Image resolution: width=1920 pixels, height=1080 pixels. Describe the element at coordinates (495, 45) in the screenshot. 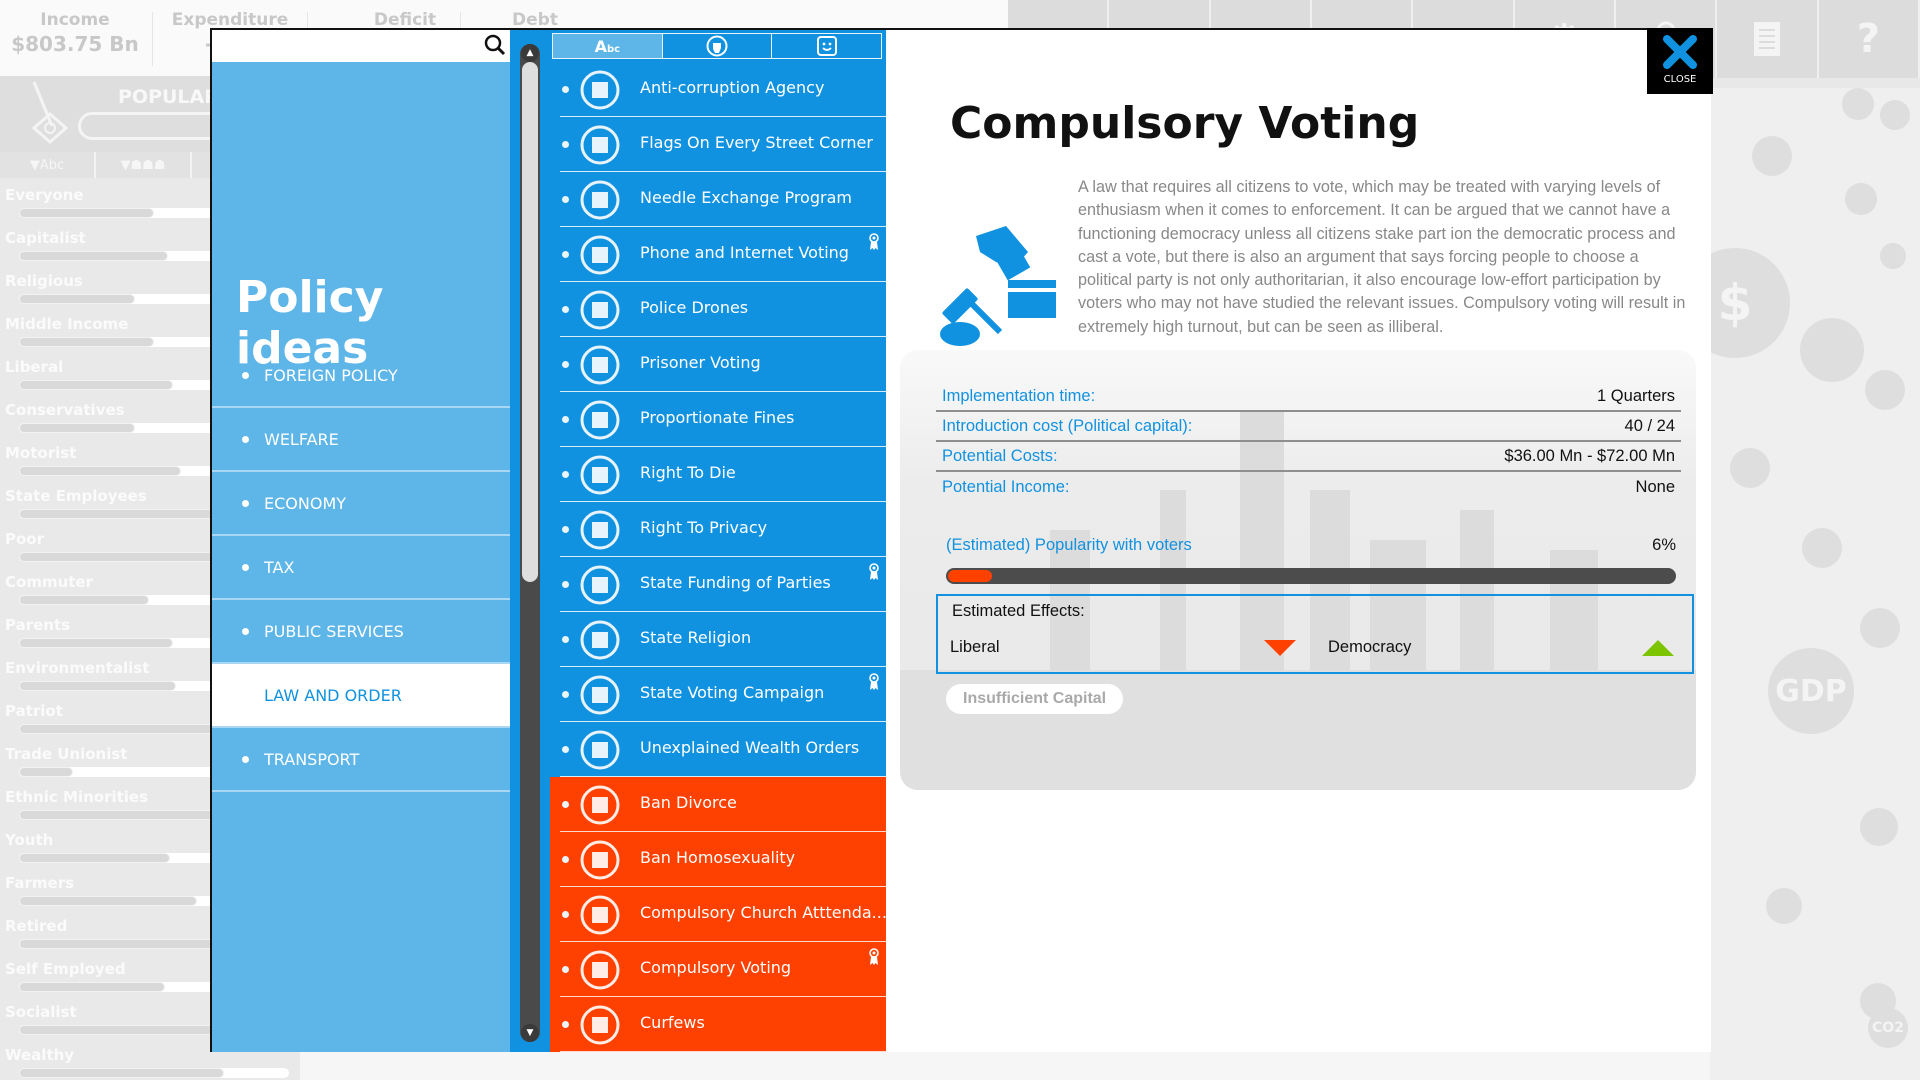

I see `search-icon` at that location.